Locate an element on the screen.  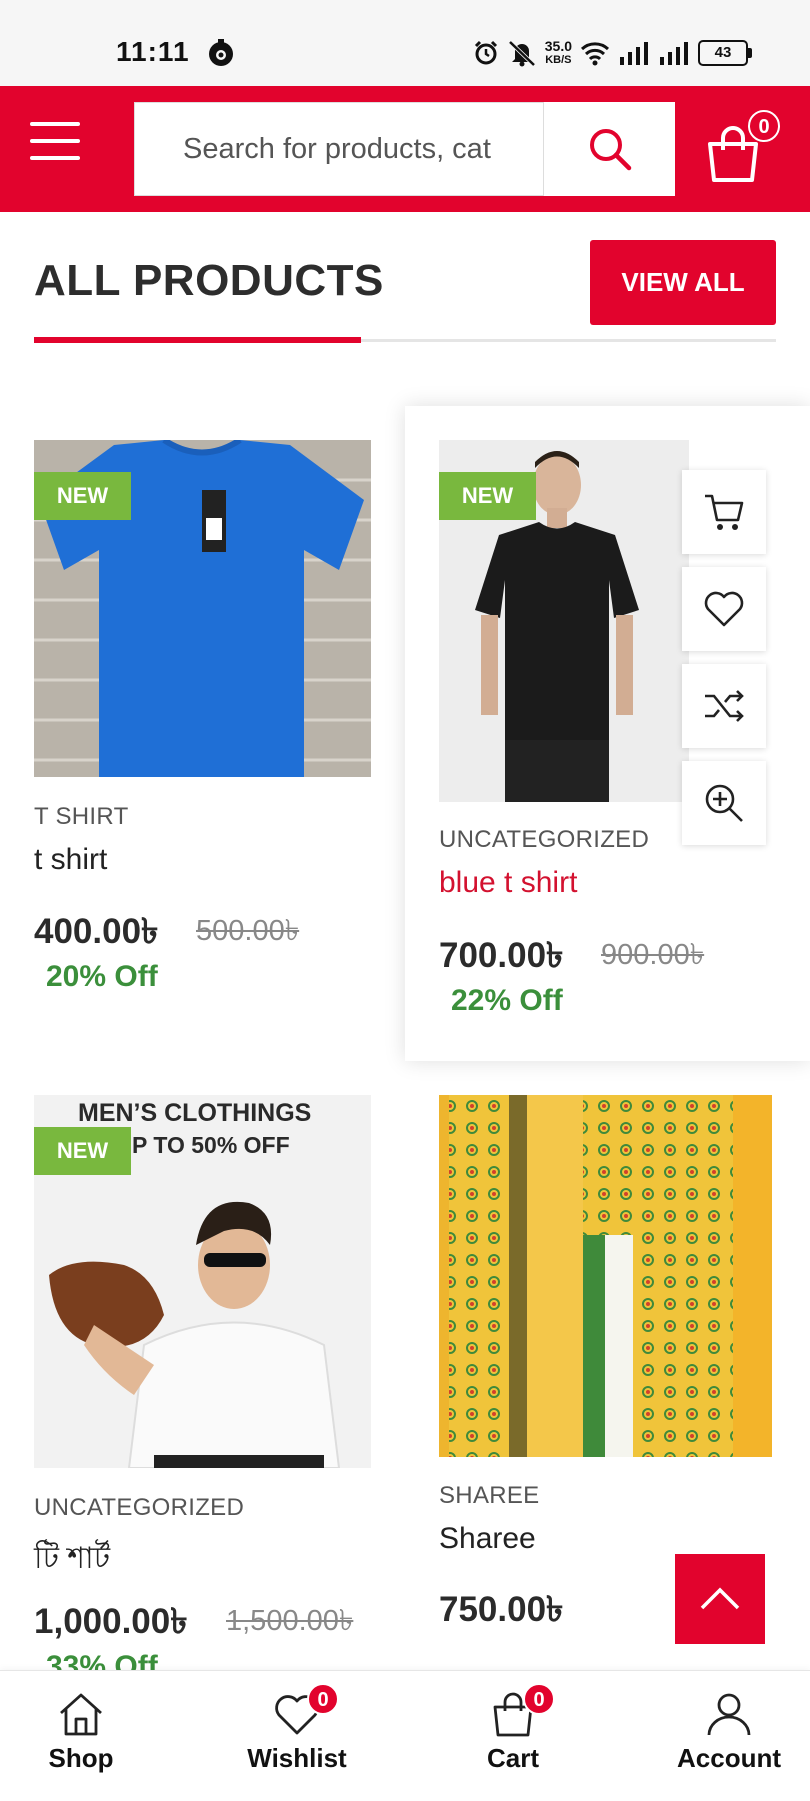
status-bar: 11:11 35.0 KB/S 43 is located at coordinates (405, 43).